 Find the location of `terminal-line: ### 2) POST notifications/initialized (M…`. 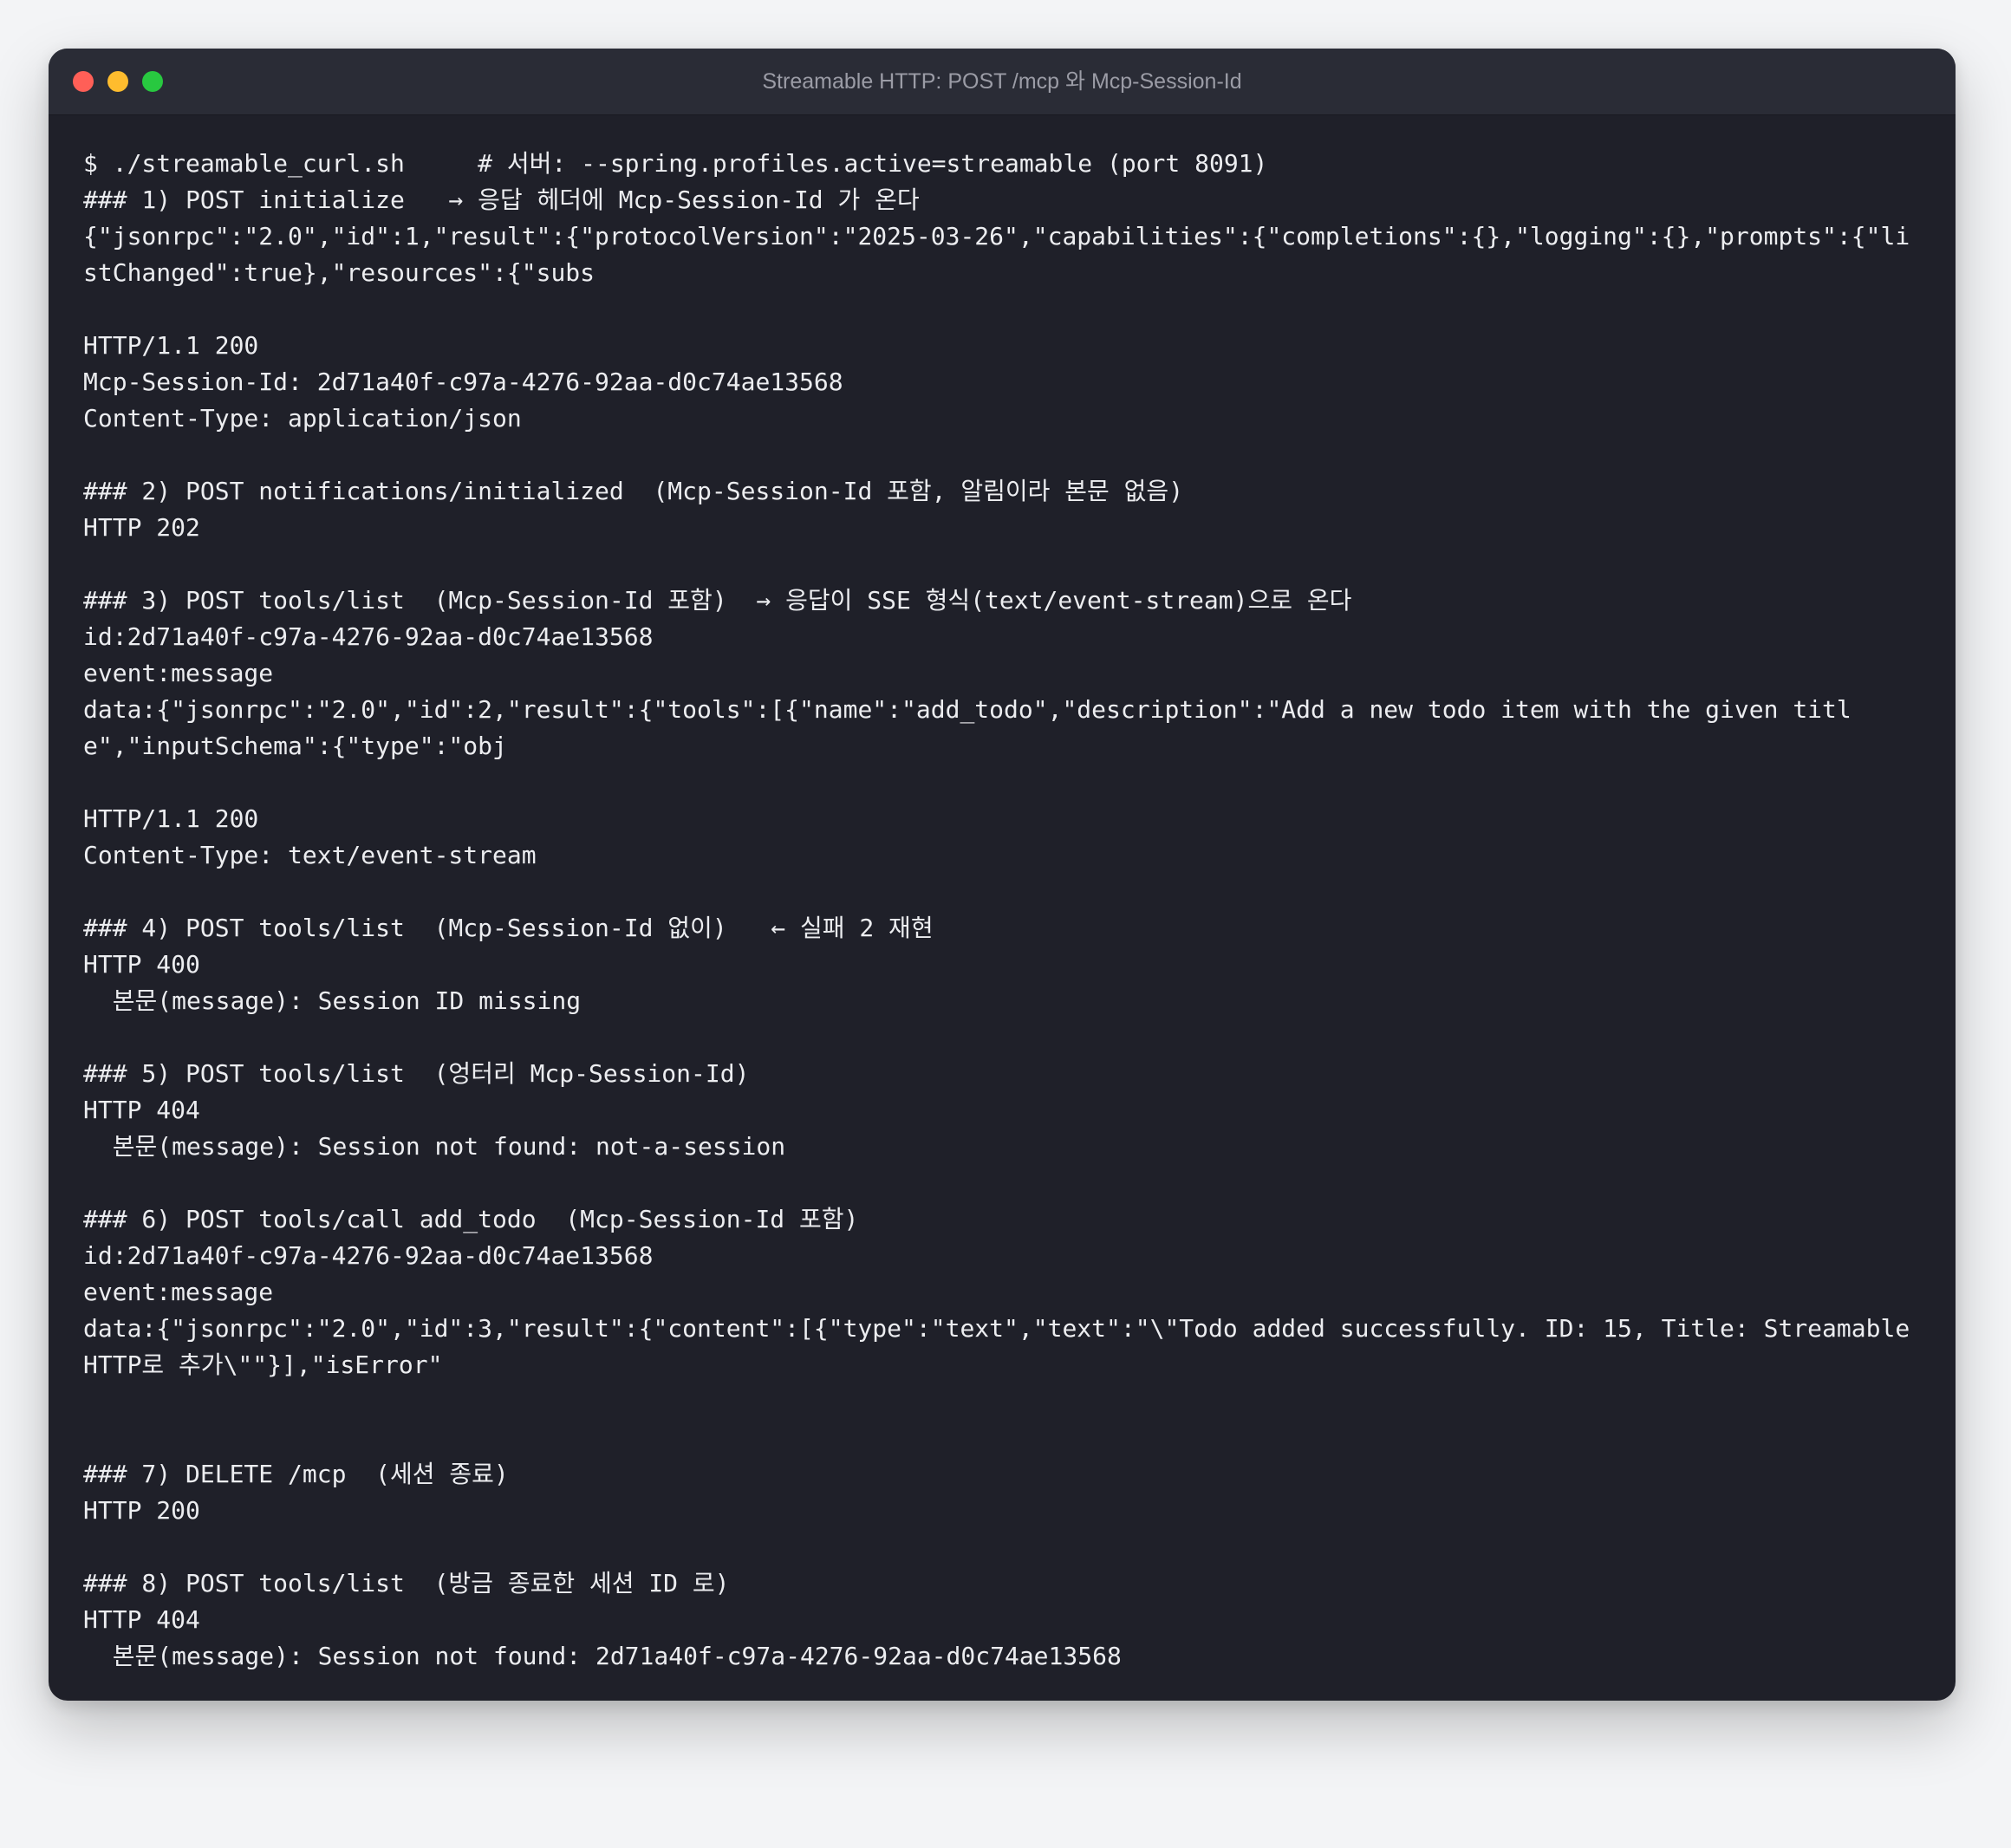

terminal-line: ### 2) POST notifications/initialized (M… is located at coordinates (633, 491).